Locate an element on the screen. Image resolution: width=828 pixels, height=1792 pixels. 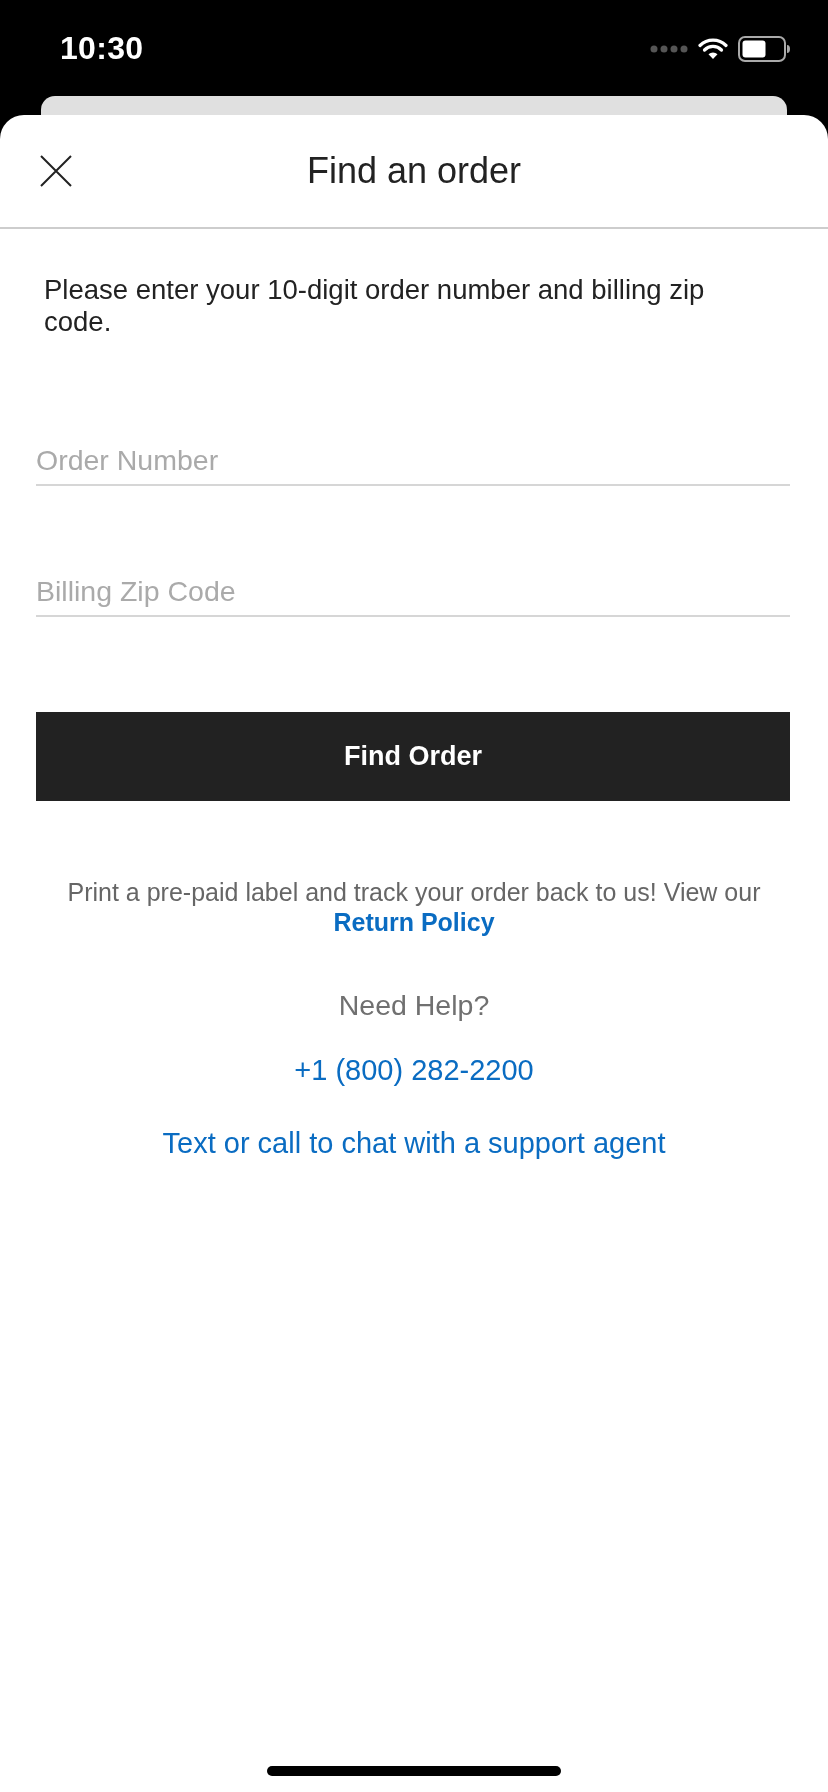
return-info-text: Print a pre-paid label and track your order back to us! View our Return Policy is located at coordinates (414, 907).